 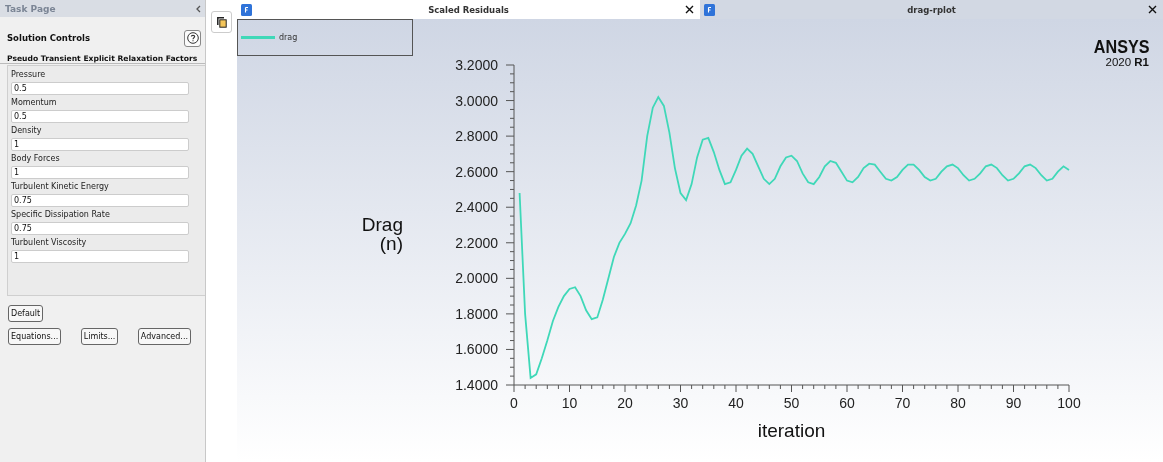 I want to click on tick-label: 2.6000, so click(x=476, y=171).